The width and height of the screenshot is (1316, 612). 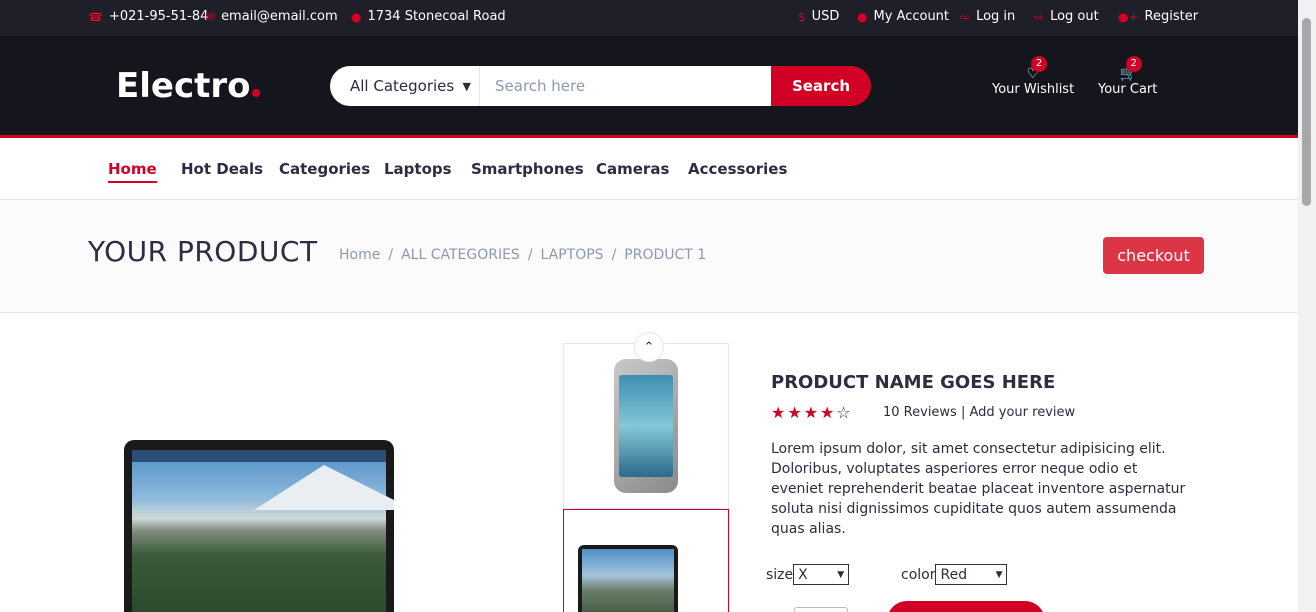 What do you see at coordinates (1307, 306) in the screenshot?
I see `page-scrollbar` at bounding box center [1307, 306].